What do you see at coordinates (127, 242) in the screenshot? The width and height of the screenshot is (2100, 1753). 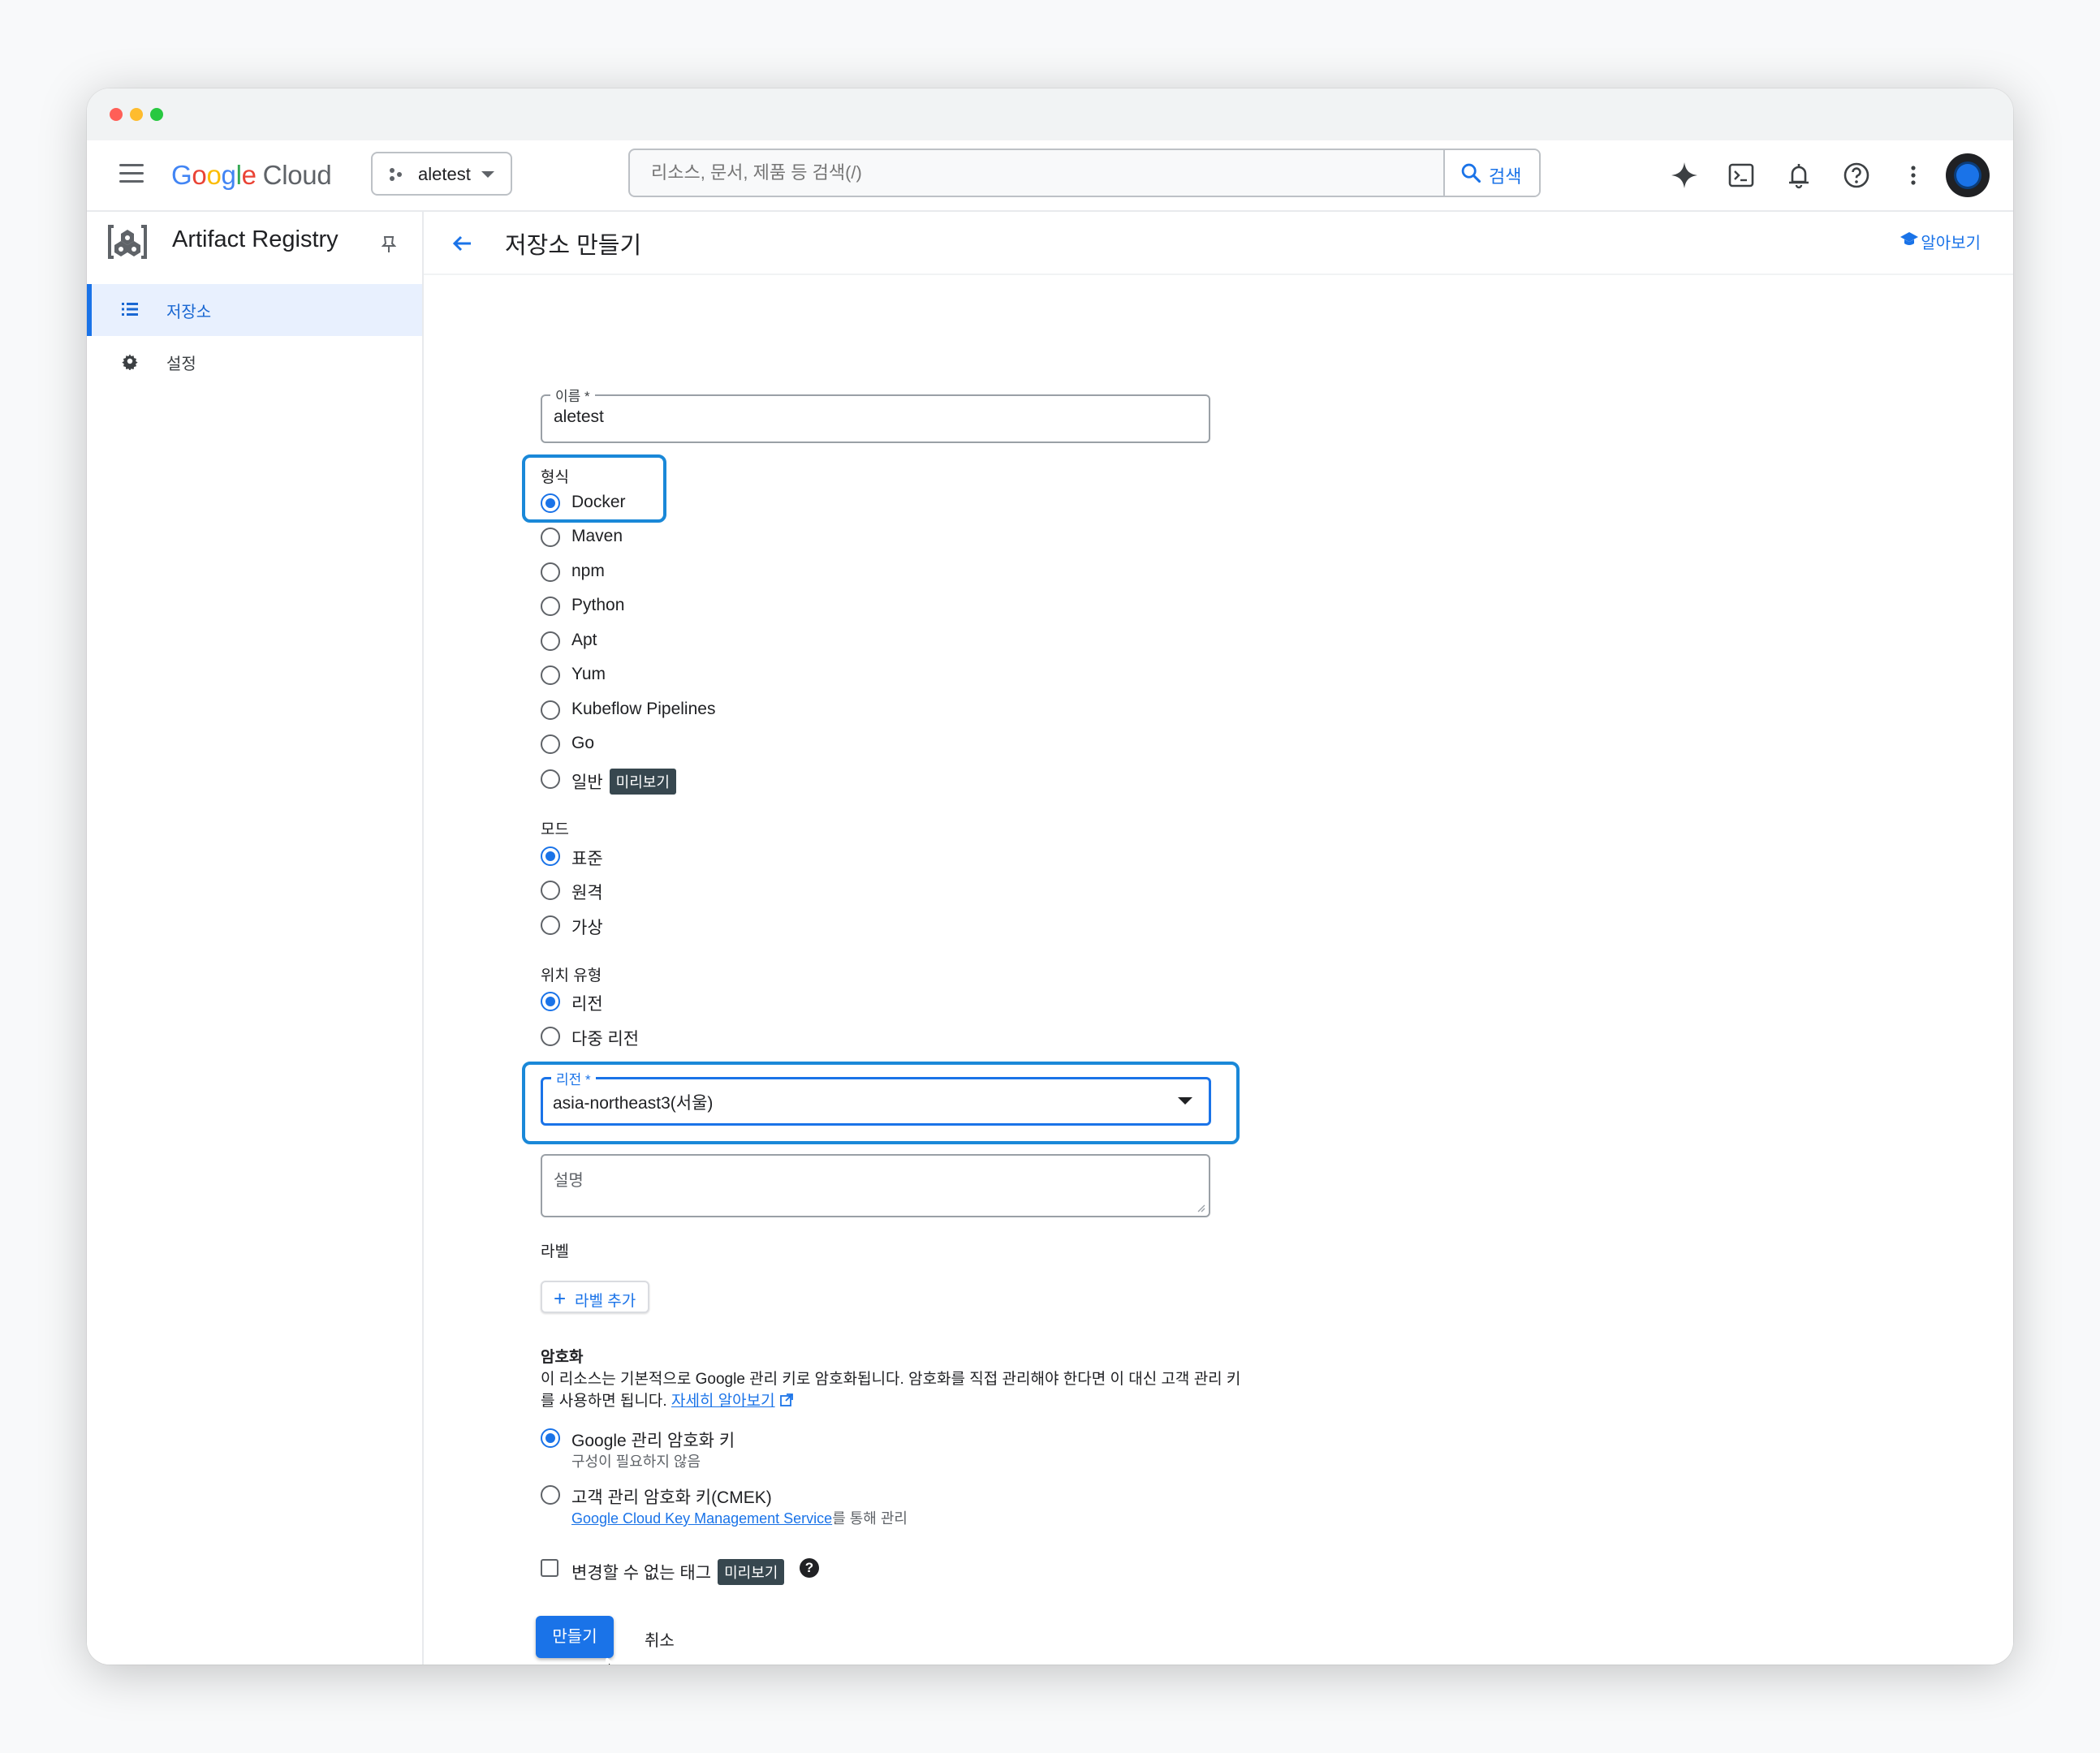 I see `artifact-registry-icon` at bounding box center [127, 242].